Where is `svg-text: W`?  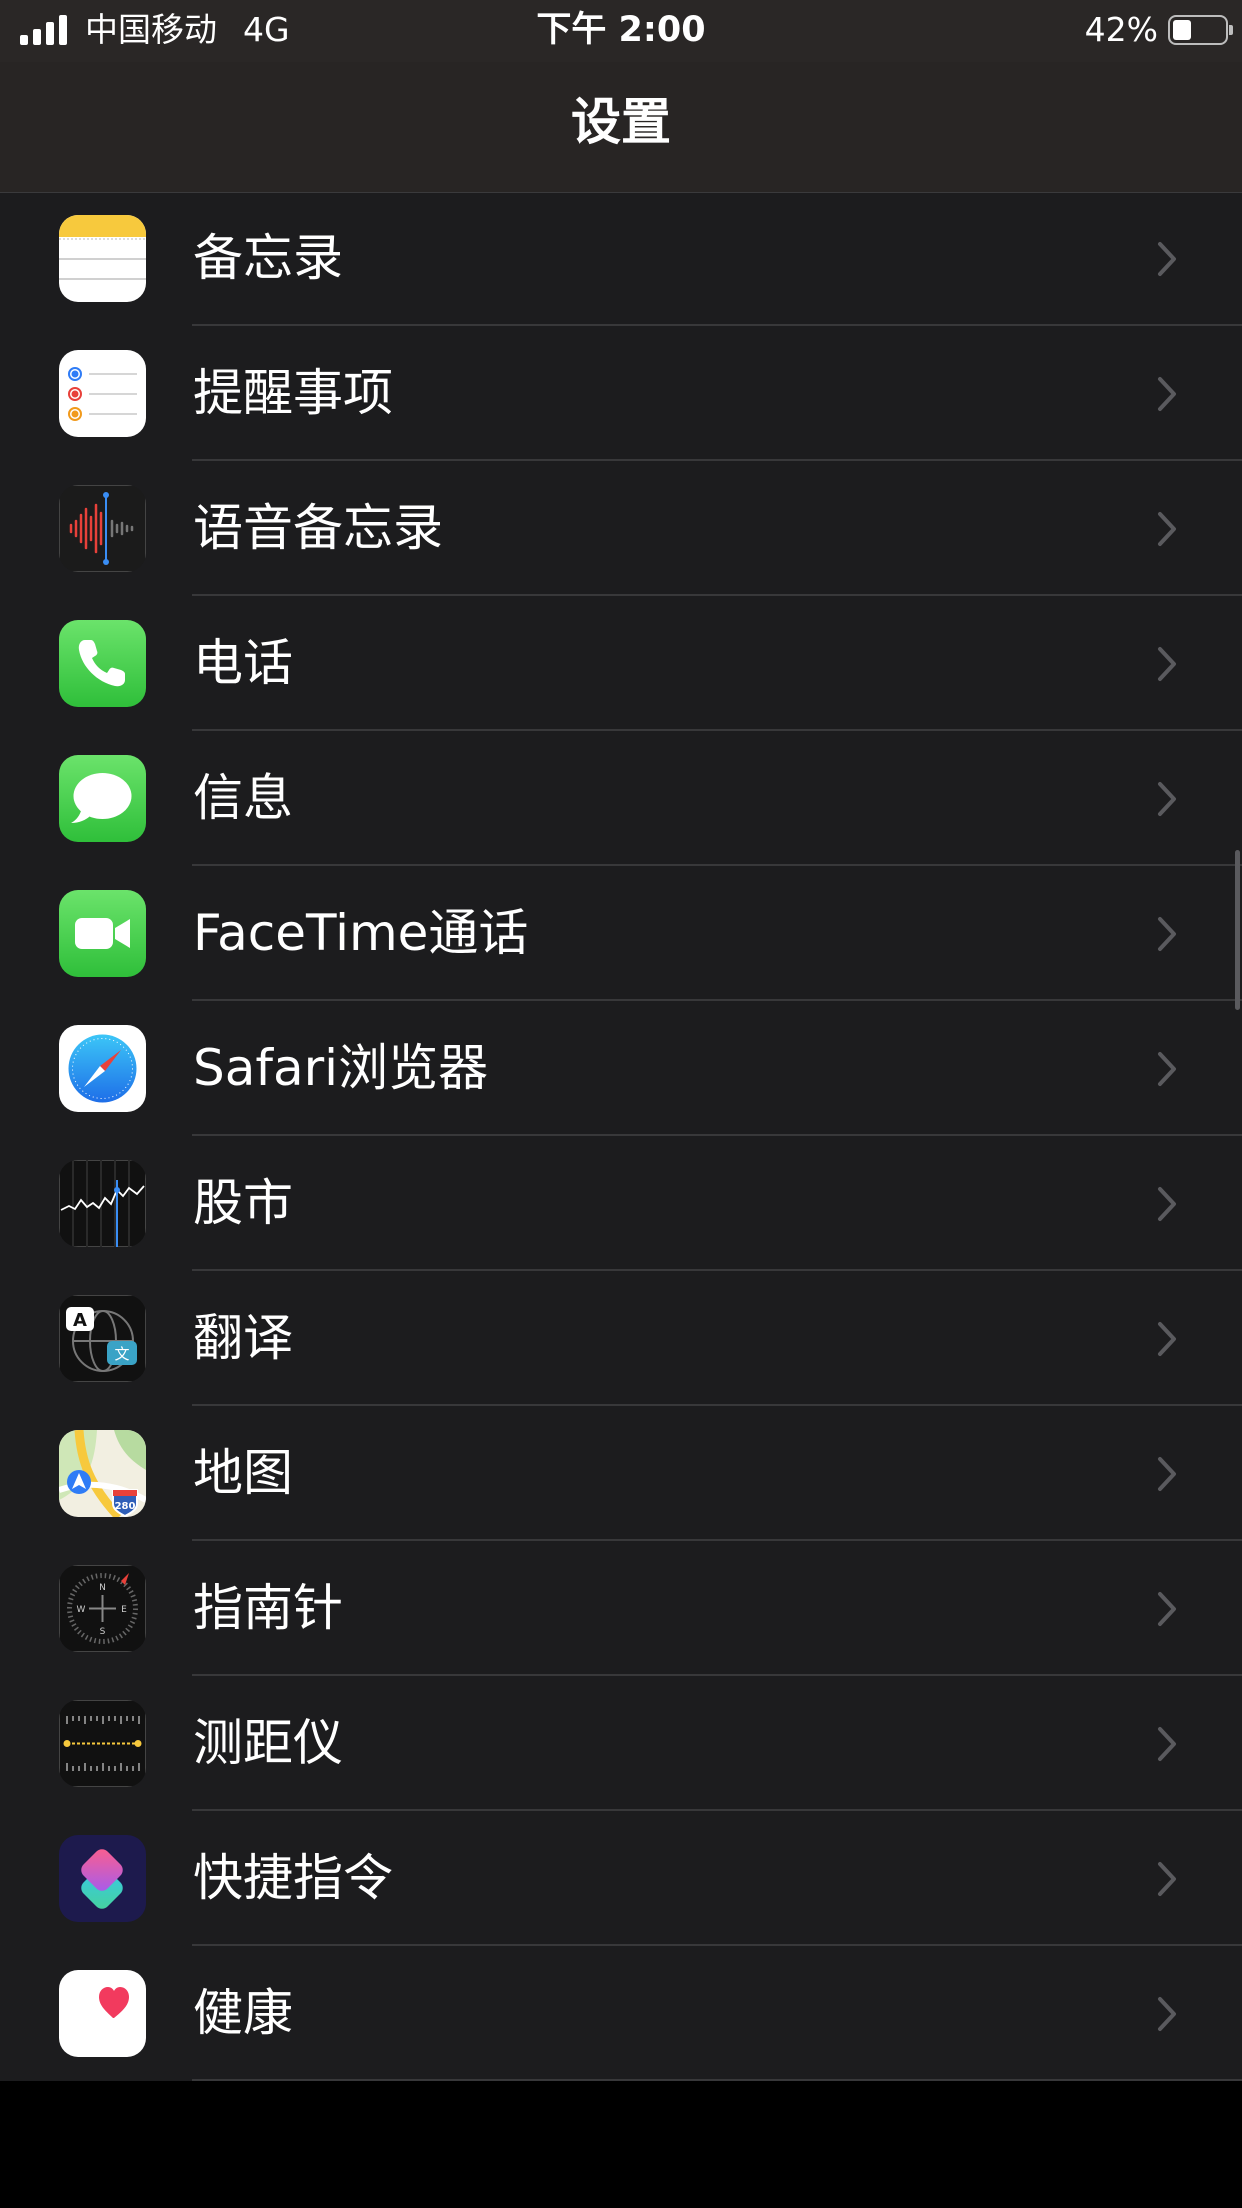 svg-text: W is located at coordinates (81, 1610).